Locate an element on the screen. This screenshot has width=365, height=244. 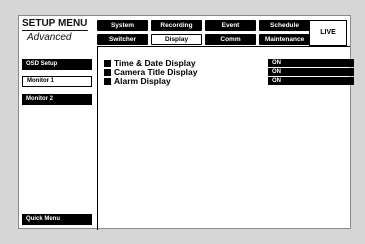
tab-event: Event is located at coordinates (230, 25).